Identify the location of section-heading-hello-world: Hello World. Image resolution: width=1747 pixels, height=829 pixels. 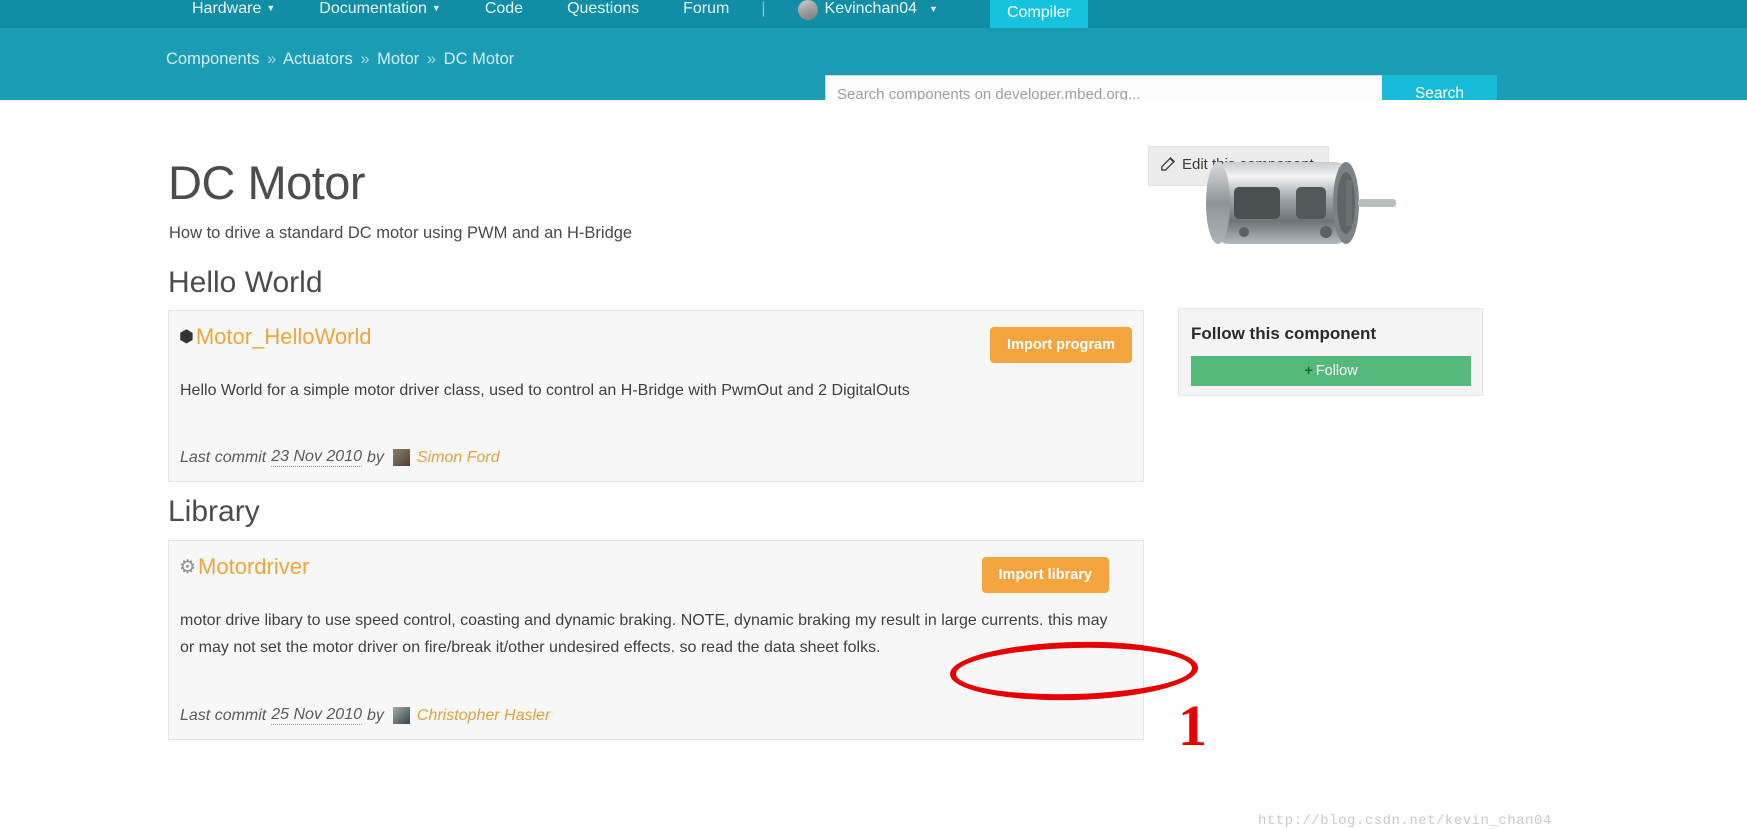
(245, 282).